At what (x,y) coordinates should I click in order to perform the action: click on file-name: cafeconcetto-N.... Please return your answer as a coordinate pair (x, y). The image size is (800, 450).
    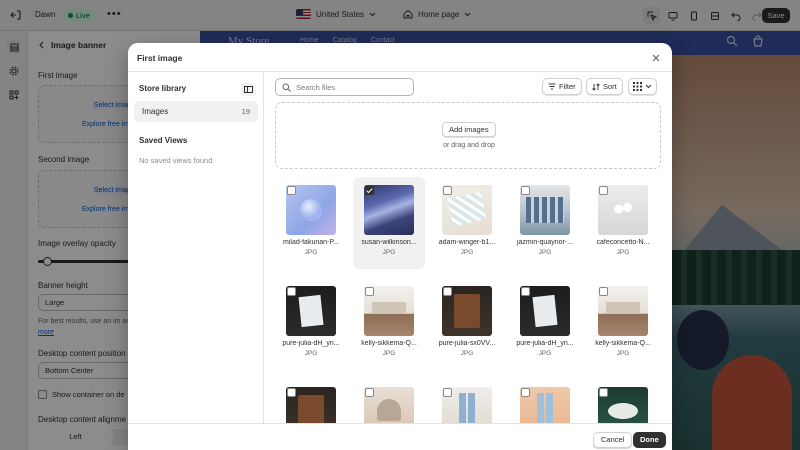
    Looking at the image, I should click on (623, 242).